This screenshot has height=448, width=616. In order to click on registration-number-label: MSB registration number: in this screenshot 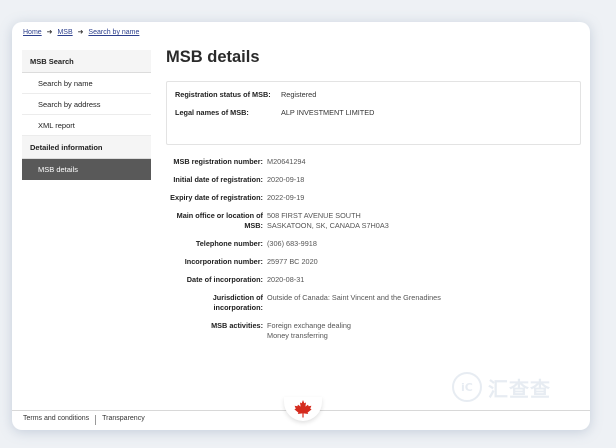, I will do `click(218, 161)`.